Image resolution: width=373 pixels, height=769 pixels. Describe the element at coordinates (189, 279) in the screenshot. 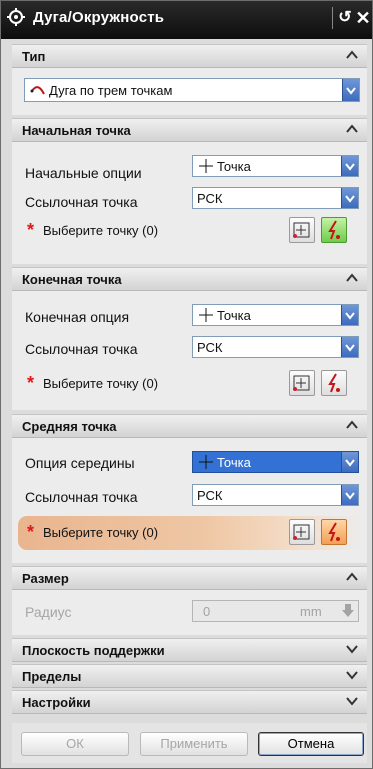

I see `section-header-end: Конечная точка` at that location.